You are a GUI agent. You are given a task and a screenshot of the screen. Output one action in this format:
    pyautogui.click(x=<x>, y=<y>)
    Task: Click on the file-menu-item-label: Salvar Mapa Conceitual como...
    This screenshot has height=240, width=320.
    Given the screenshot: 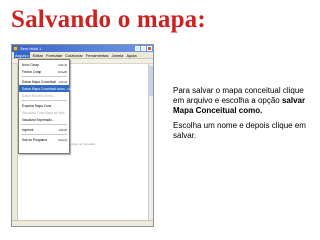 What is the action you would take?
    pyautogui.click(x=45, y=88)
    